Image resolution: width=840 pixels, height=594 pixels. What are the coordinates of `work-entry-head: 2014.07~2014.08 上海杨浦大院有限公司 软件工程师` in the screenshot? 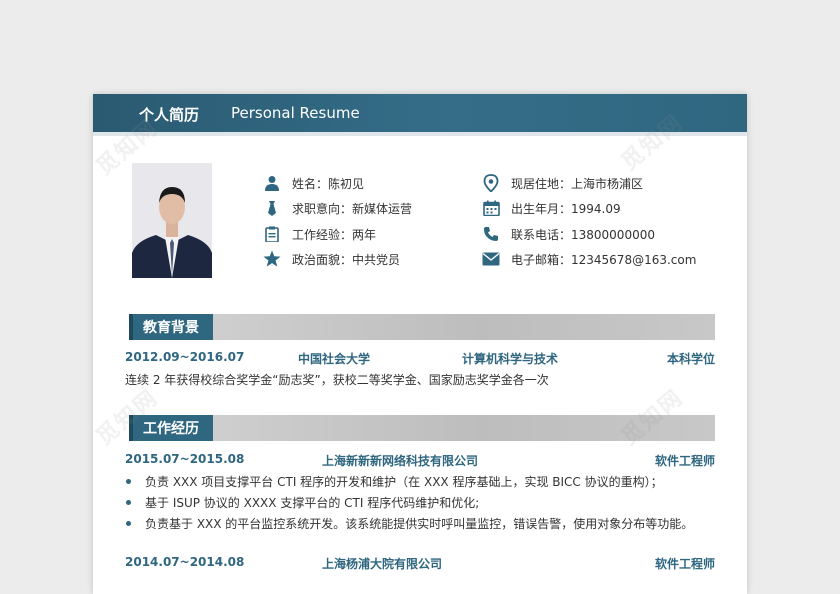 It's located at (420, 563).